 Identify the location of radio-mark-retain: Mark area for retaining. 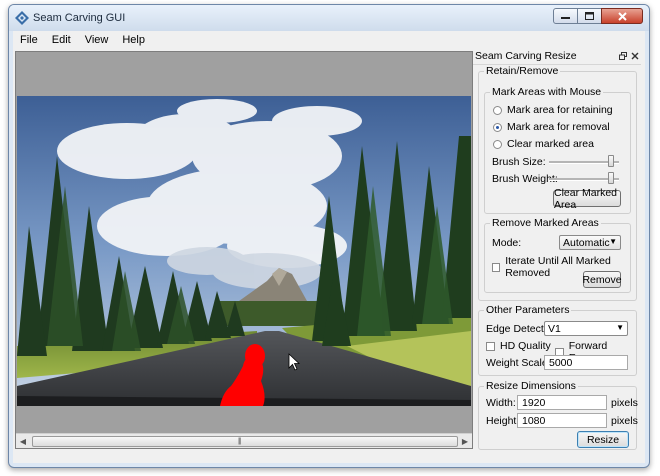
(553, 110).